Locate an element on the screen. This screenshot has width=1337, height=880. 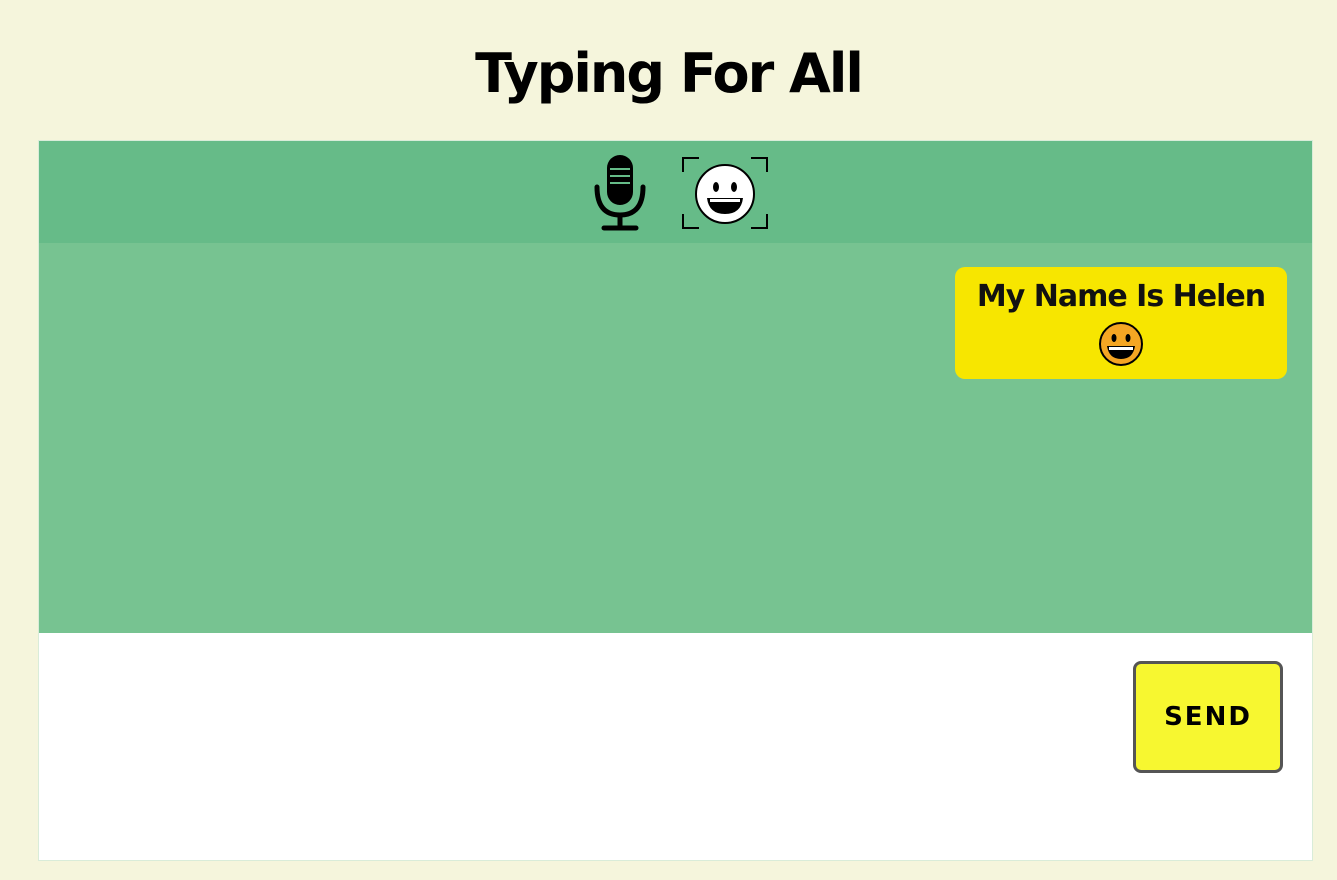
microphone-button is located at coordinates (620, 192).